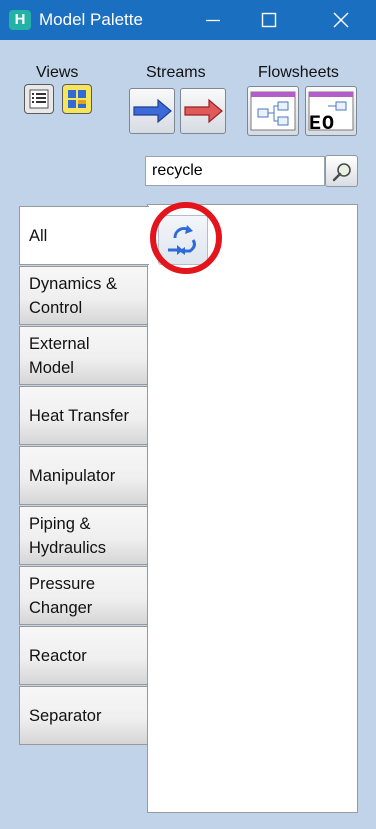 Image resolution: width=376 pixels, height=829 pixels. I want to click on close-button, so click(341, 20).